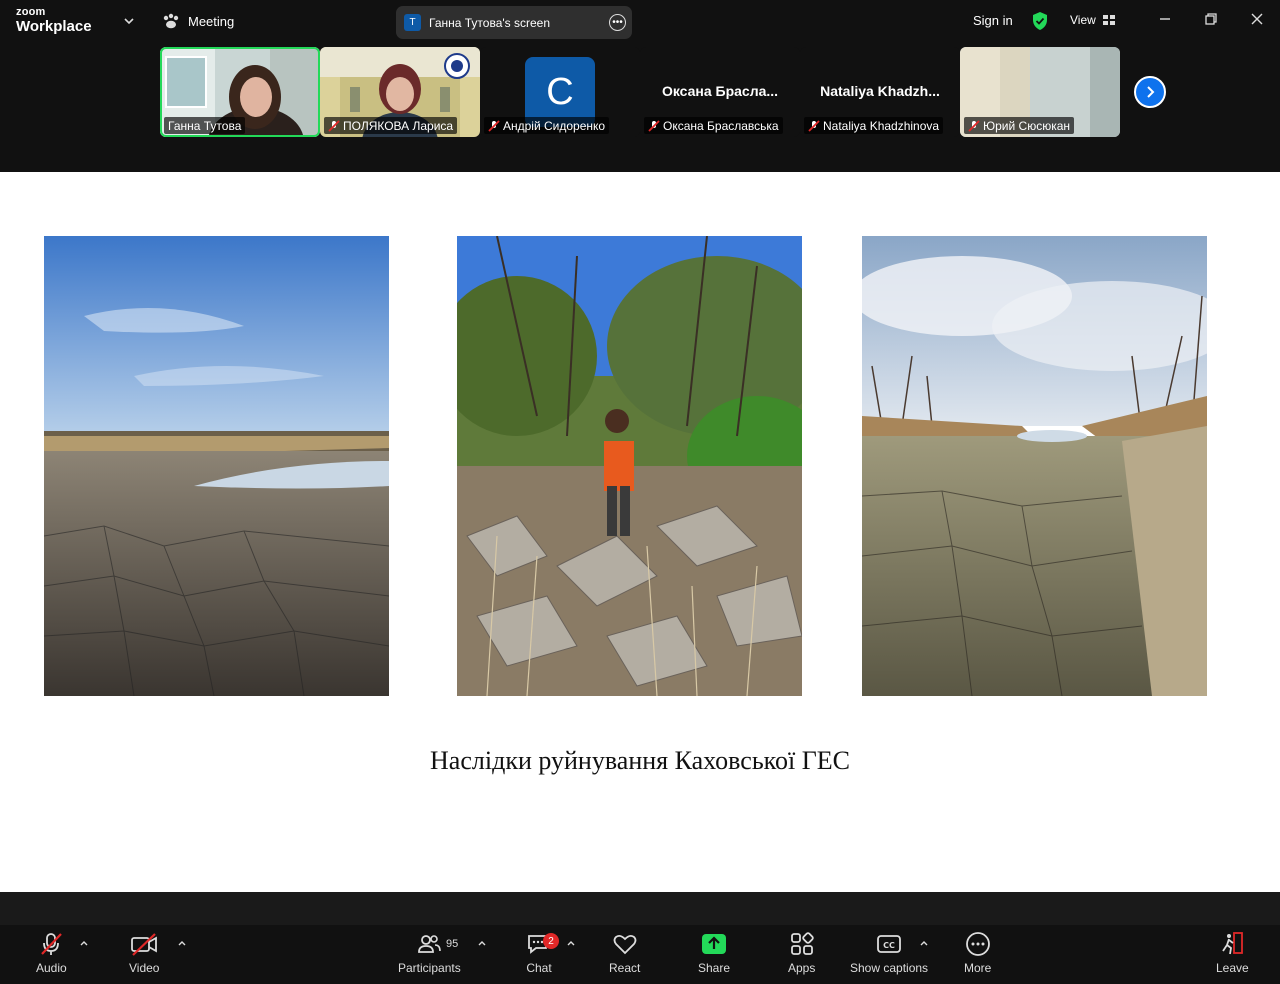  I want to click on more-button: More, so click(977, 953).